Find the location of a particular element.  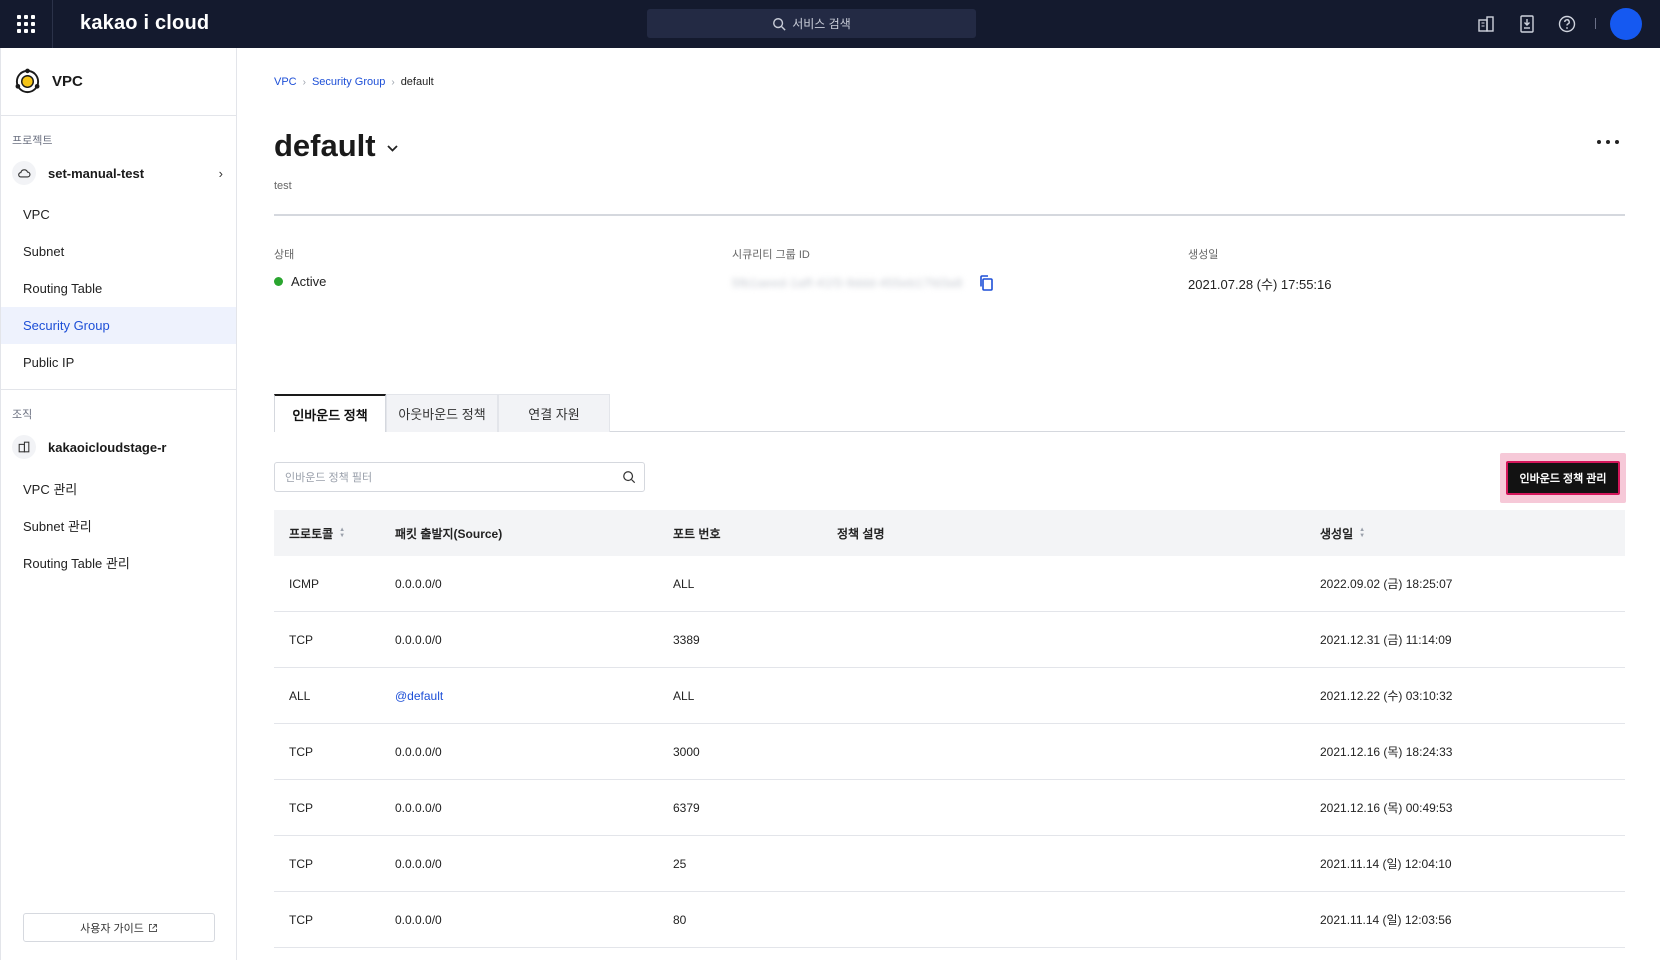

title-divider is located at coordinates (949, 215).